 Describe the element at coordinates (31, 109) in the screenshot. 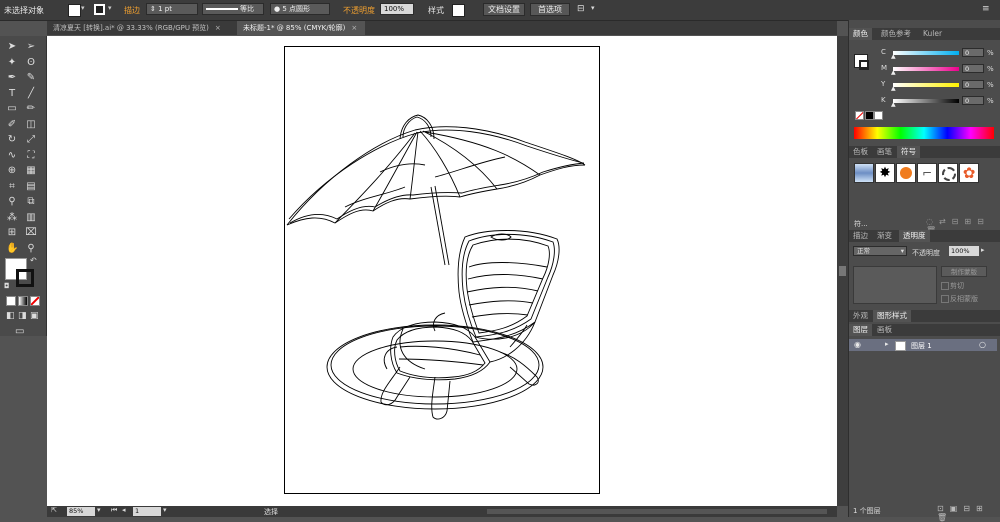

I see `paintbrush-icon: ✏` at that location.